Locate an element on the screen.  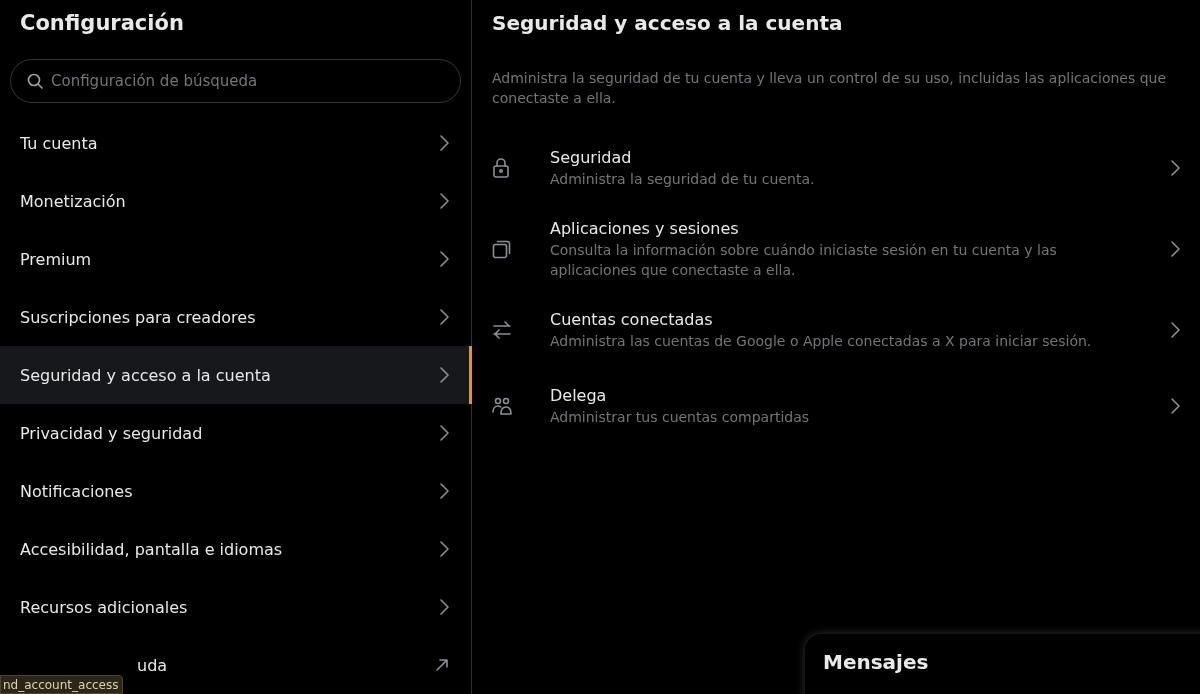
option-title: Seguridad is located at coordinates (591, 158).